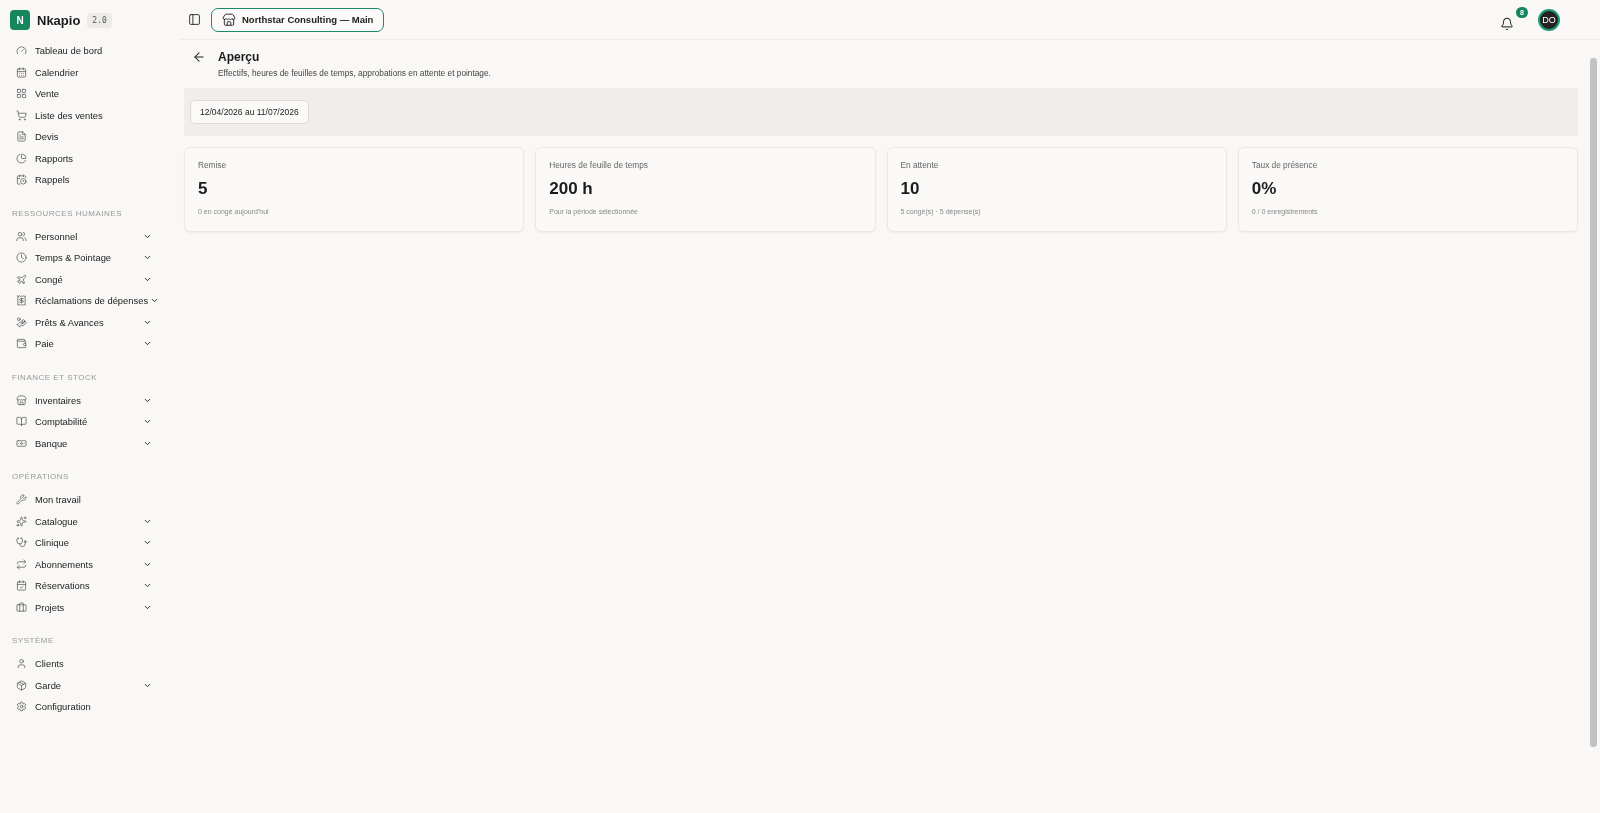 This screenshot has height=813, width=1600. What do you see at coordinates (21, 344) in the screenshot?
I see `wallet-icon` at bounding box center [21, 344].